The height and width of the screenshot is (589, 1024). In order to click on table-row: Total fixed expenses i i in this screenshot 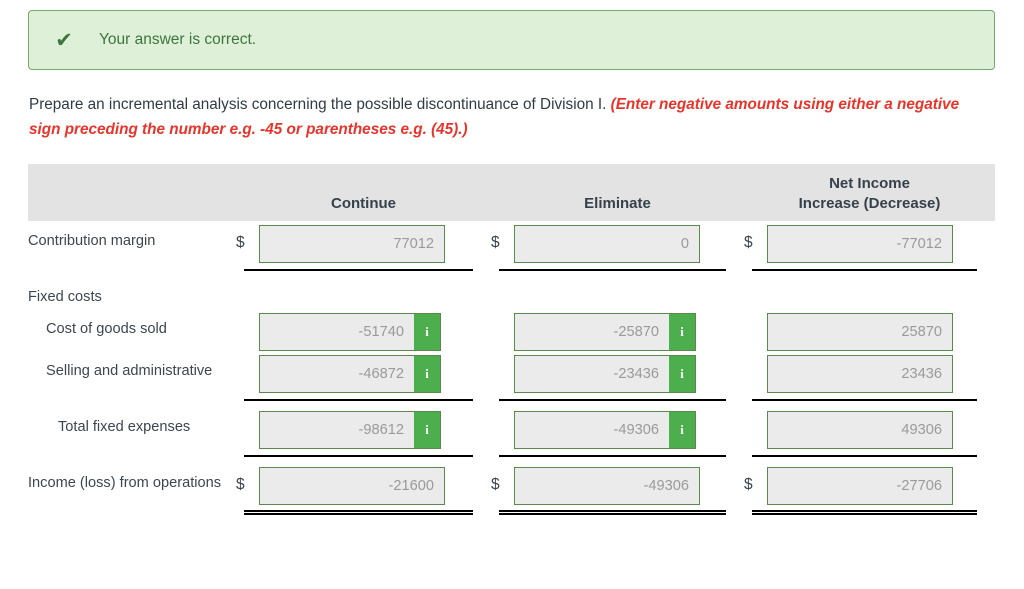, I will do `click(511, 428)`.